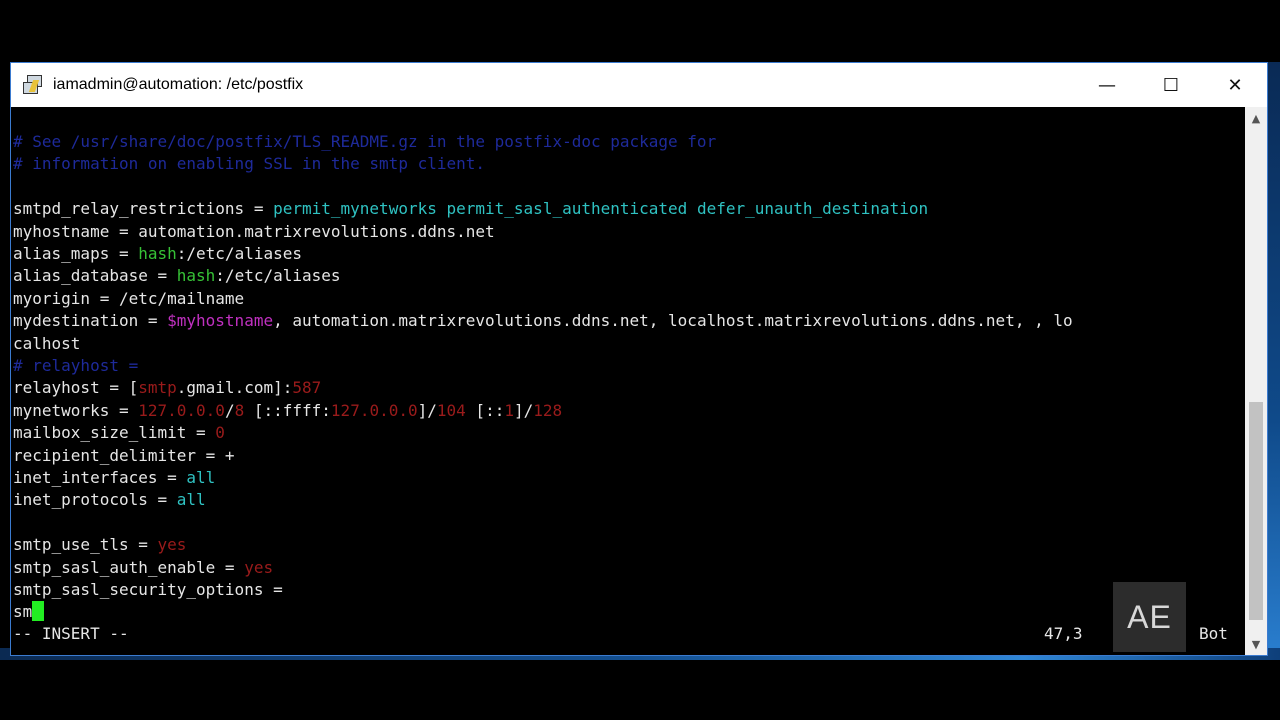 The width and height of the screenshot is (1280, 720). I want to click on terminal-line: smtp_sasl_security_options =, so click(148, 590).